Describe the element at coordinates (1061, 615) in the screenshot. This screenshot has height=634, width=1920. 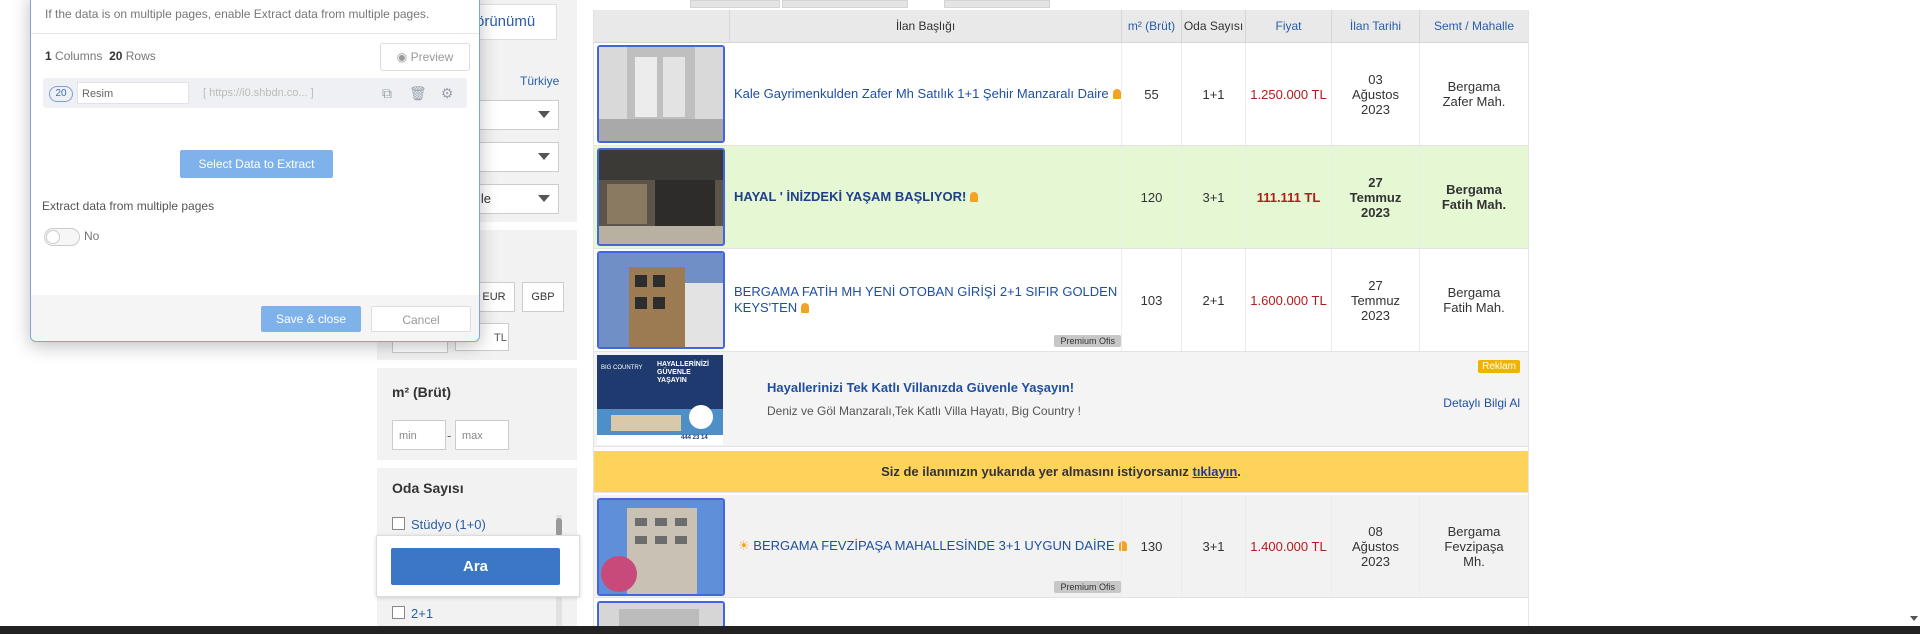
I see `table-row` at that location.